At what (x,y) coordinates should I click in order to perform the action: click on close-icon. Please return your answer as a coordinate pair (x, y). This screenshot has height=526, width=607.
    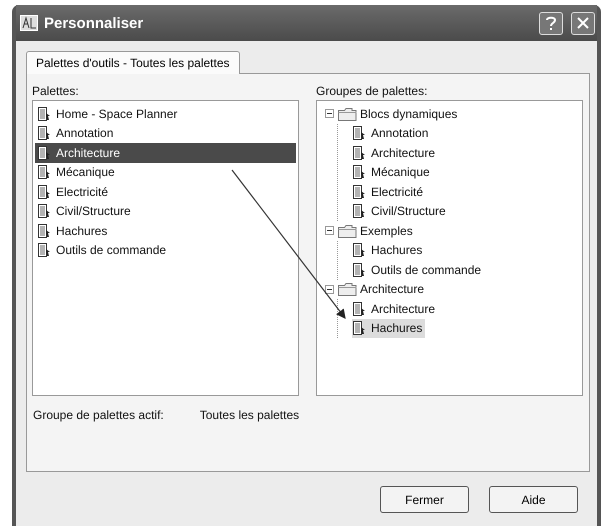
    Looking at the image, I should click on (583, 23).